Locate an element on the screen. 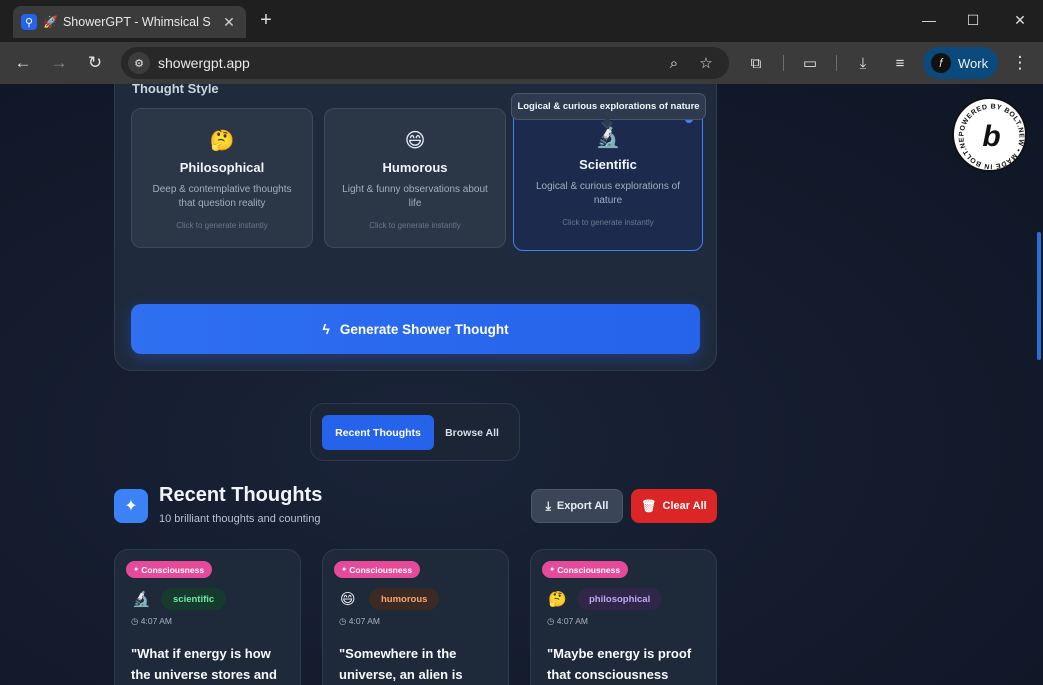  tab-recent-thoughts: Recent Thoughts is located at coordinates (378, 432).